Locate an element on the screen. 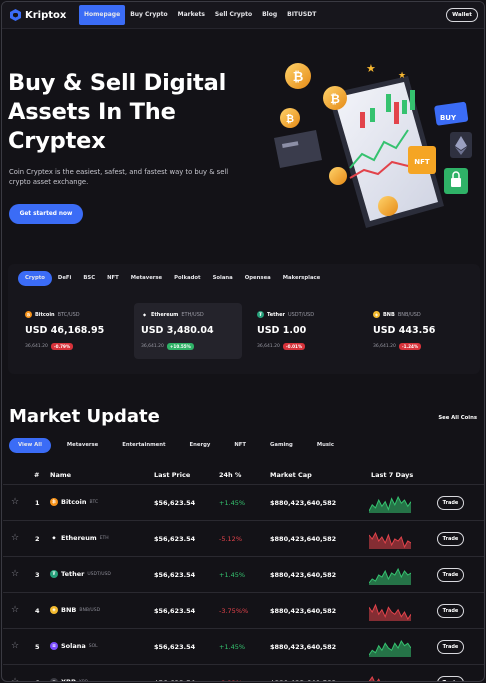  coin-name-cell: ◆ Ethereum ETH is located at coordinates (79, 538).